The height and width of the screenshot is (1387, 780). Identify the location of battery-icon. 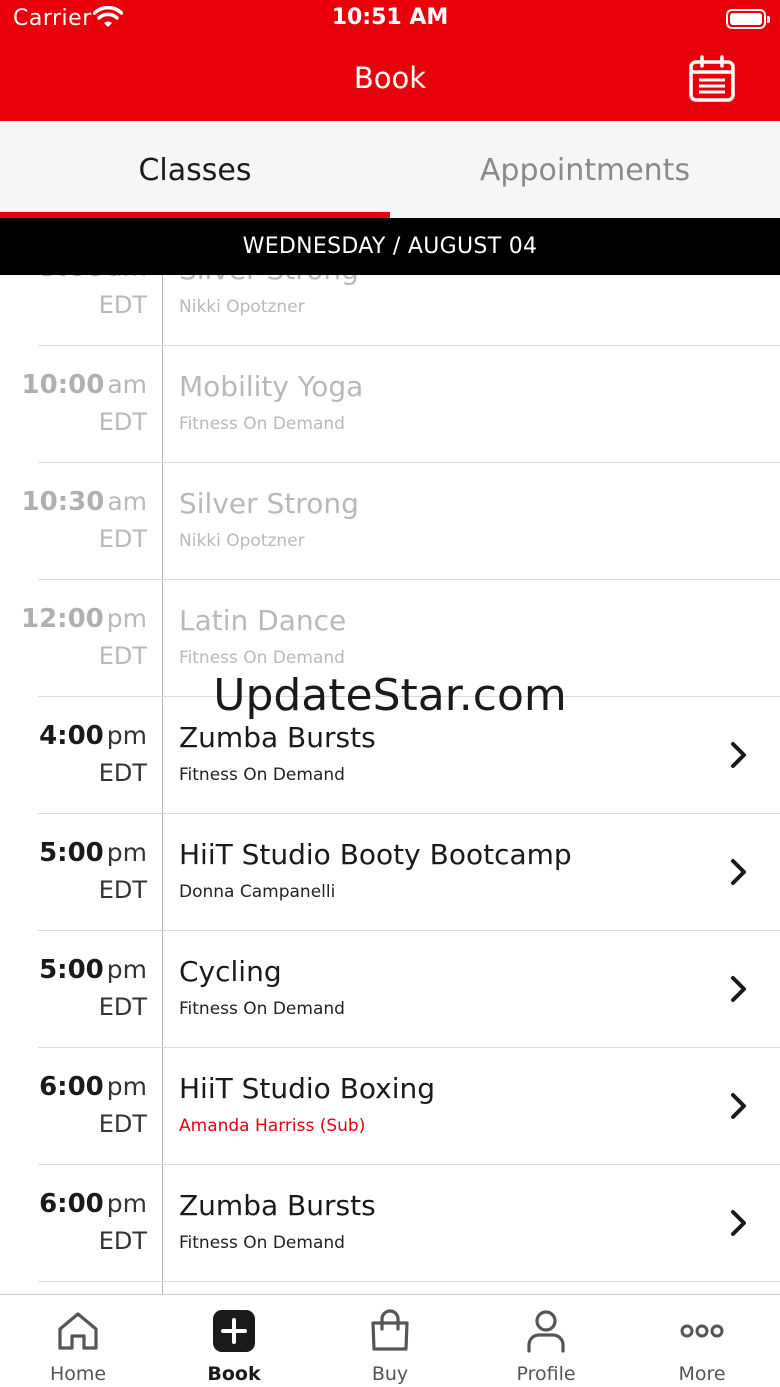
(748, 19).